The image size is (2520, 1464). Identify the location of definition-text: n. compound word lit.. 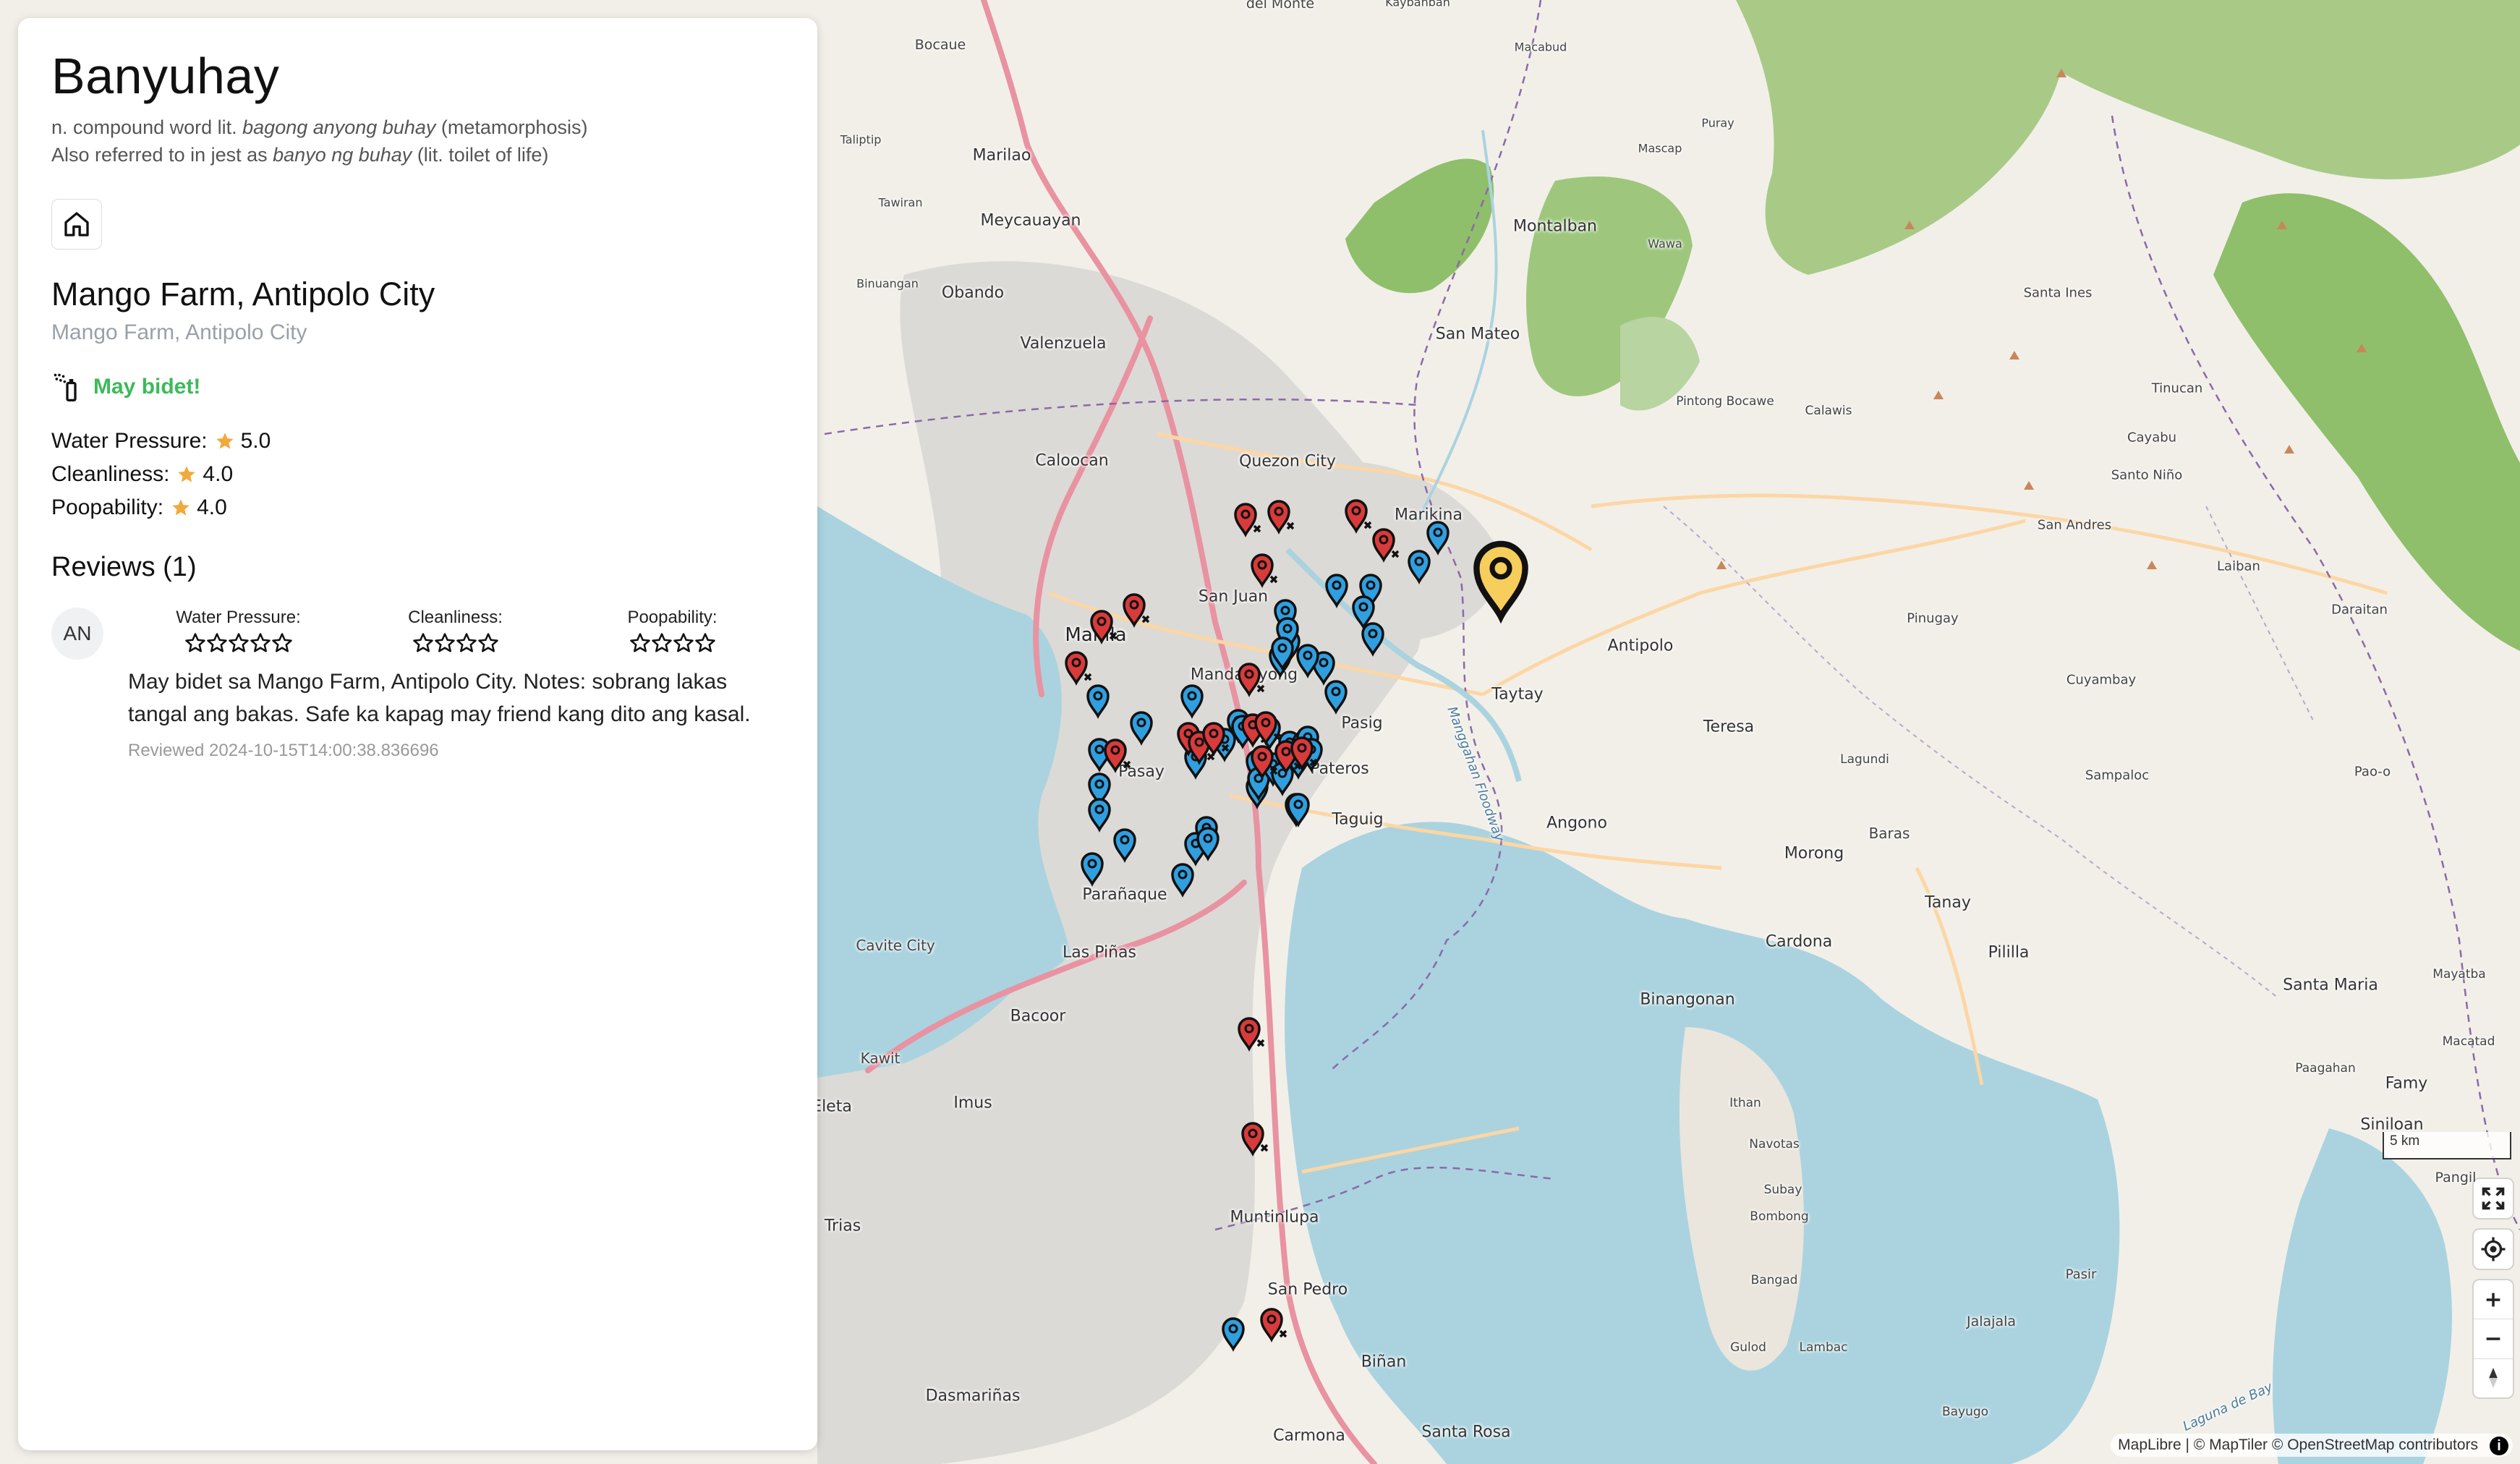
(147, 127).